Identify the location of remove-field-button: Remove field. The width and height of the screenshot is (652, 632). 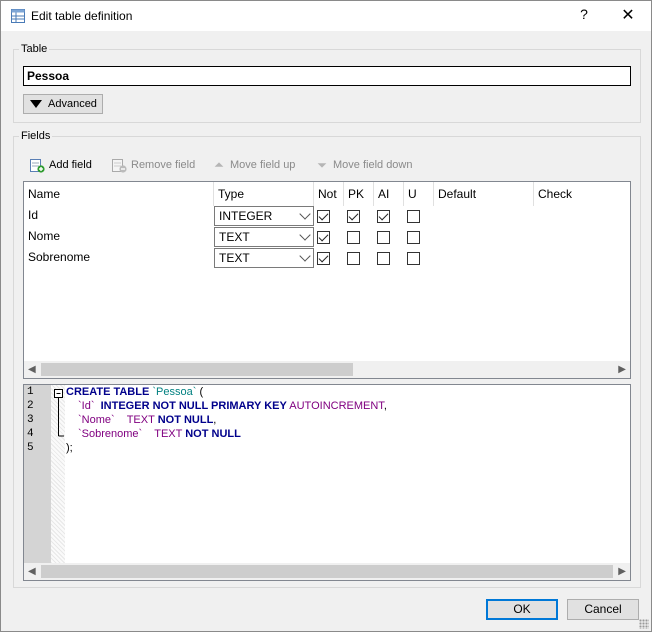
(153, 165).